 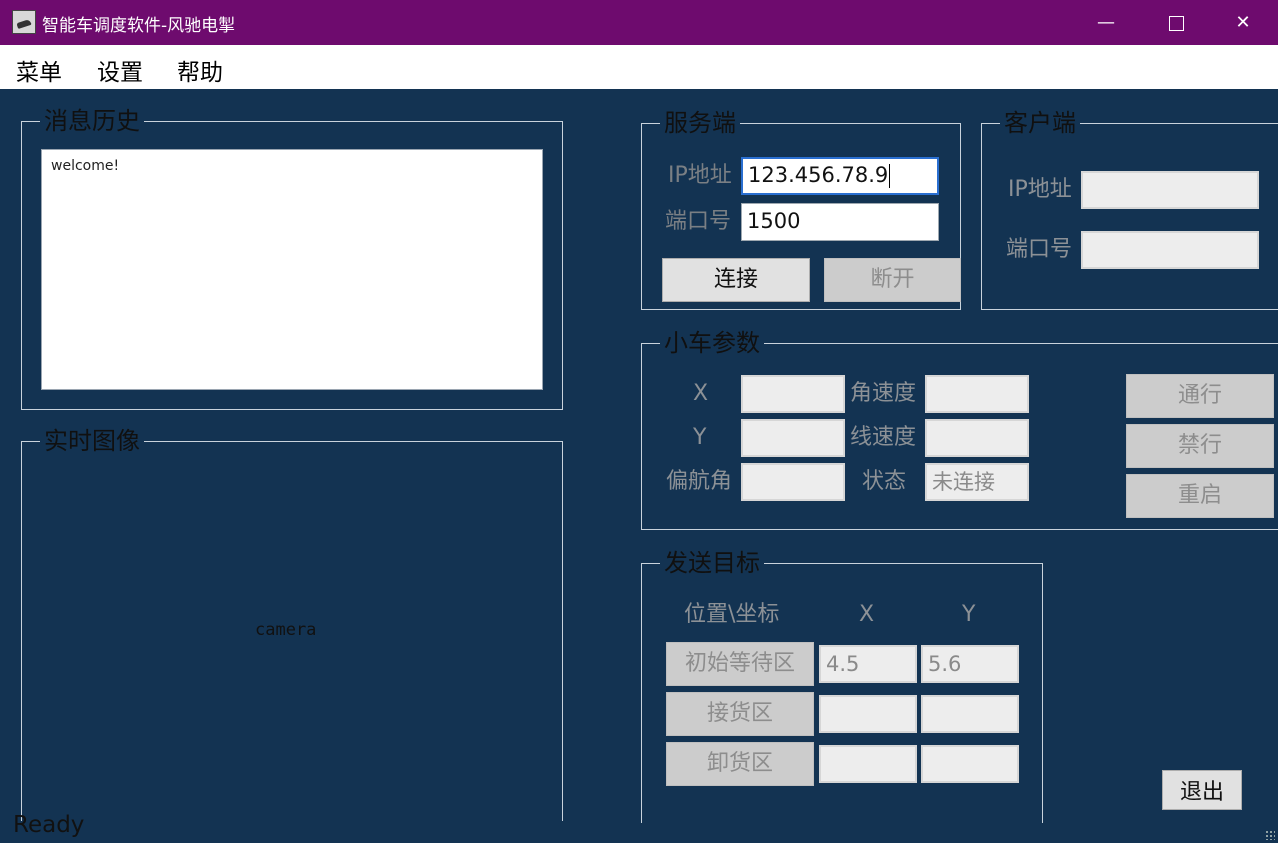 What do you see at coordinates (1040, 189) in the screenshot?
I see `client-ip-label: IP地址` at bounding box center [1040, 189].